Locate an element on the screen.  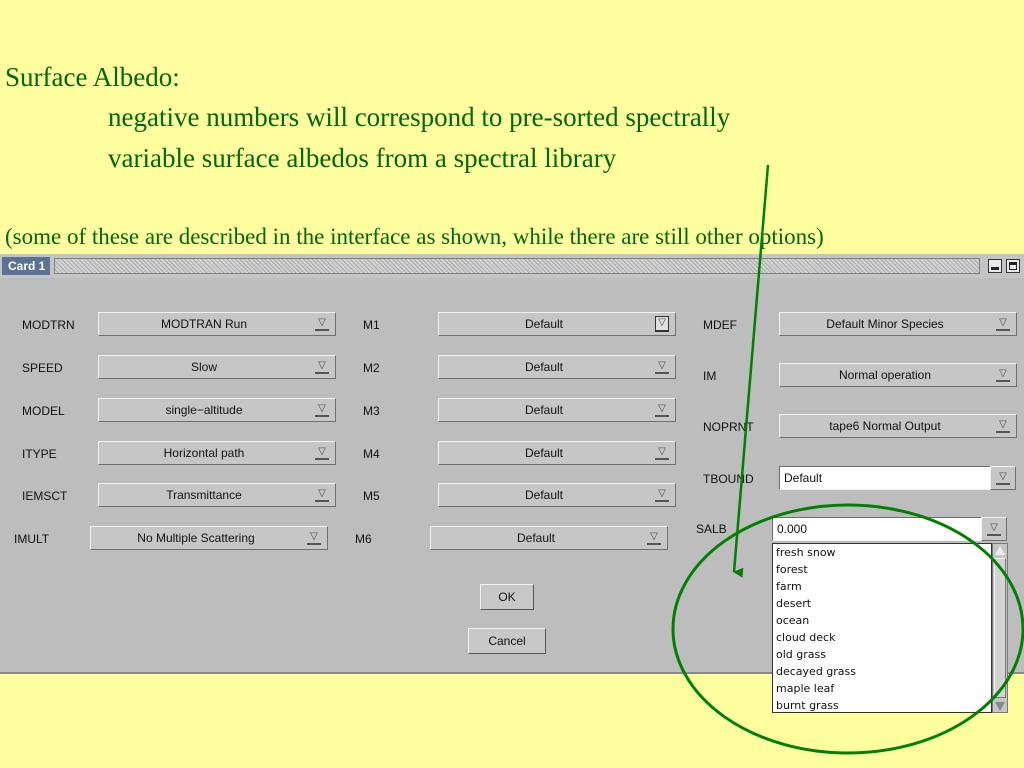
m6-dropdown: Default ▽ is located at coordinates (549, 538).